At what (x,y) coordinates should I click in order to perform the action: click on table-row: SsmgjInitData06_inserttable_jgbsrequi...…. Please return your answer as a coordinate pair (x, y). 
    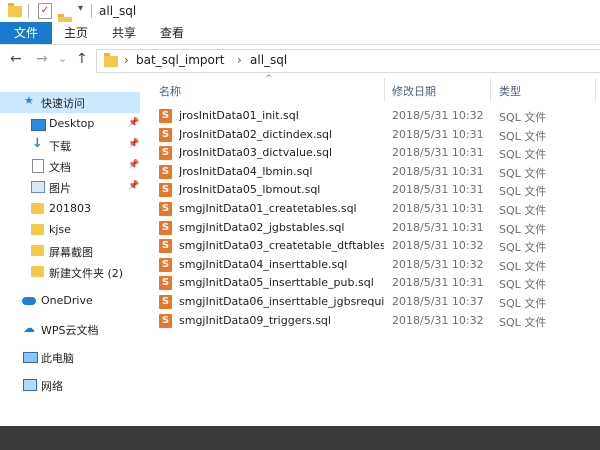
    Looking at the image, I should click on (378, 302).